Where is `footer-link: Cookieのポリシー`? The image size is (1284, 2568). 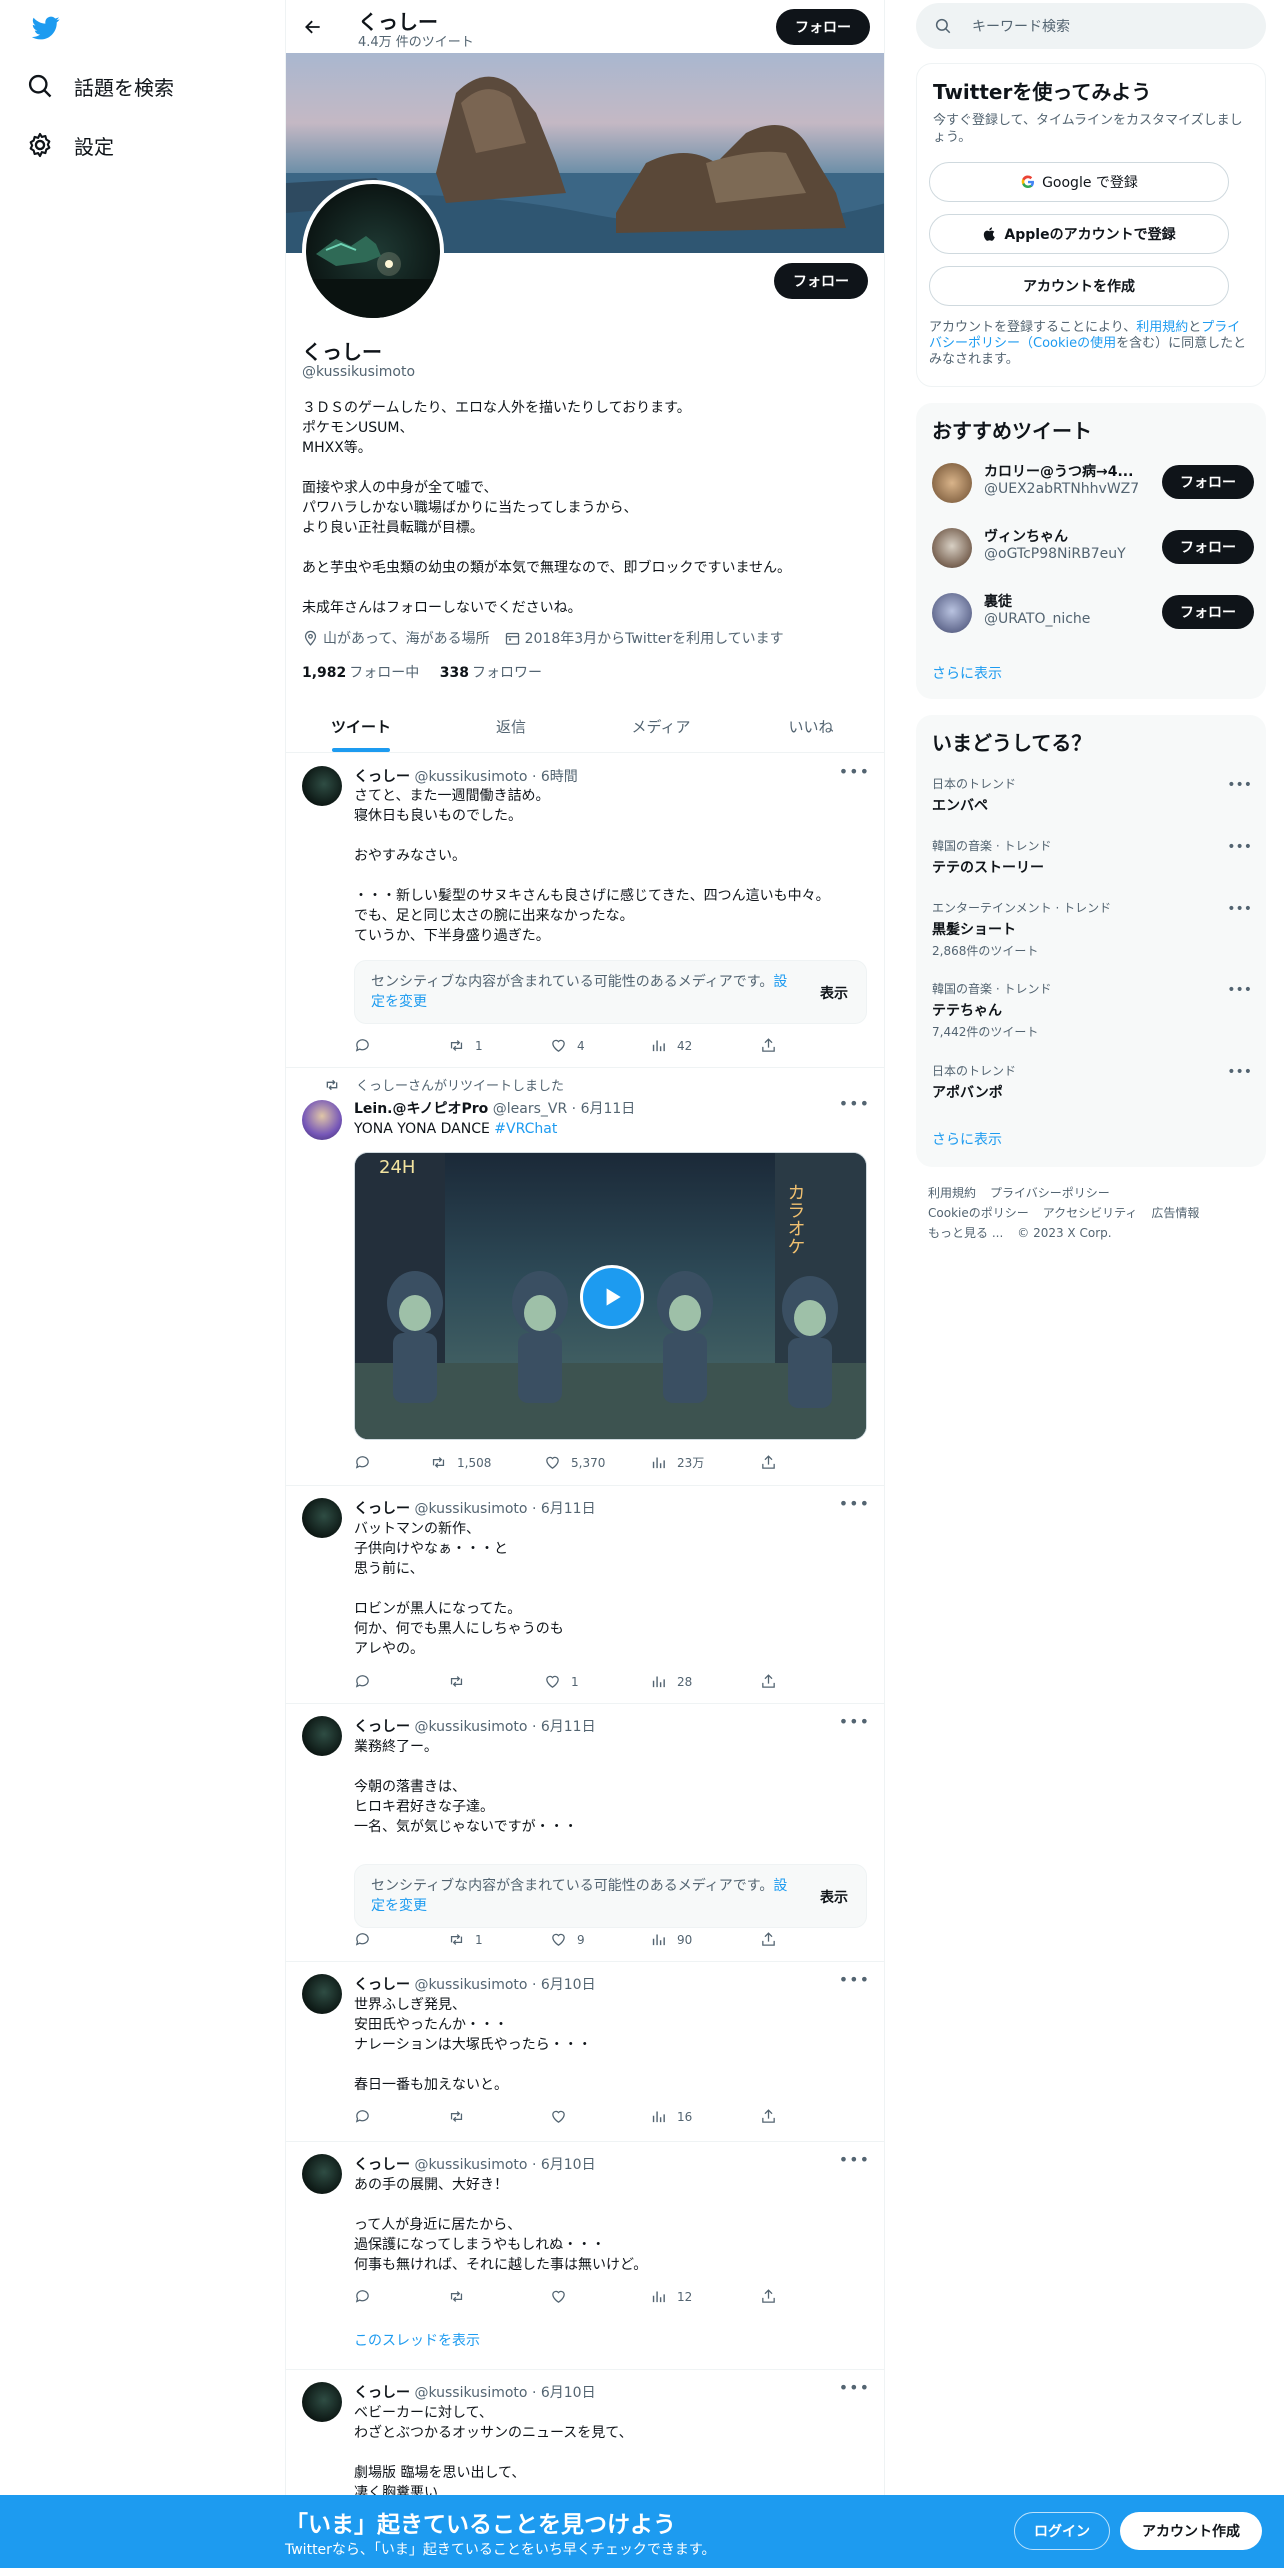 footer-link: Cookieのポリシー is located at coordinates (978, 1213).